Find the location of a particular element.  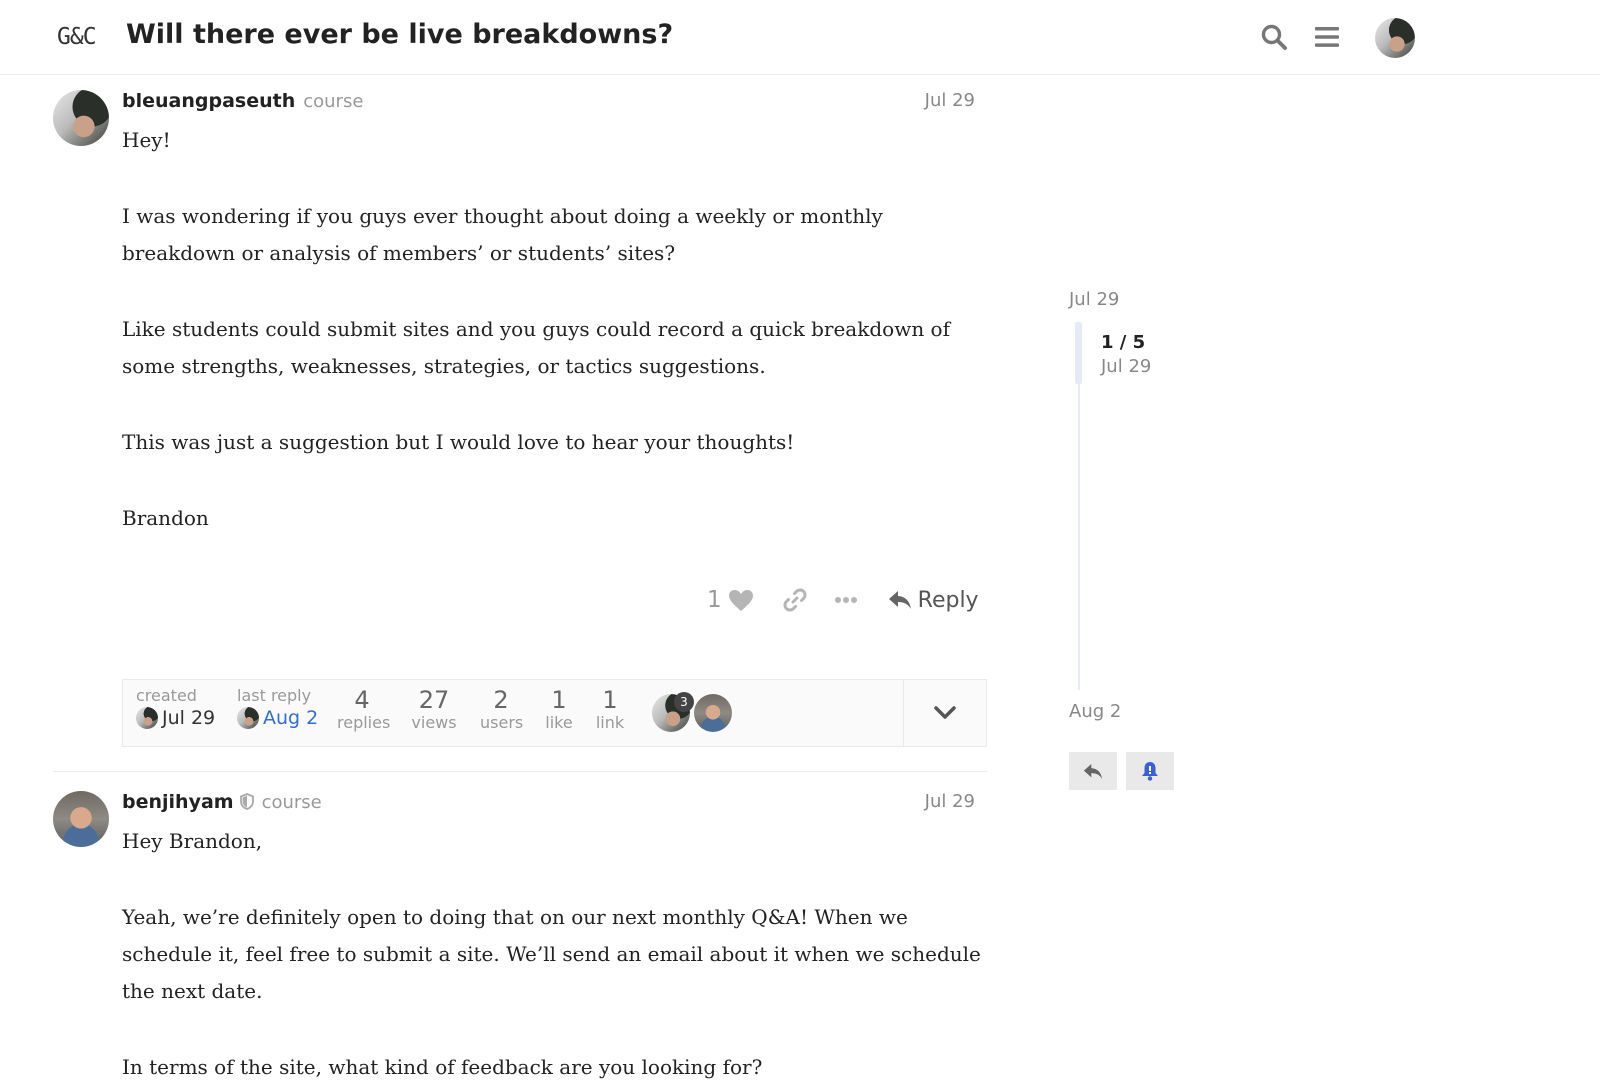

likes-count: 1 is located at coordinates (559, 700).